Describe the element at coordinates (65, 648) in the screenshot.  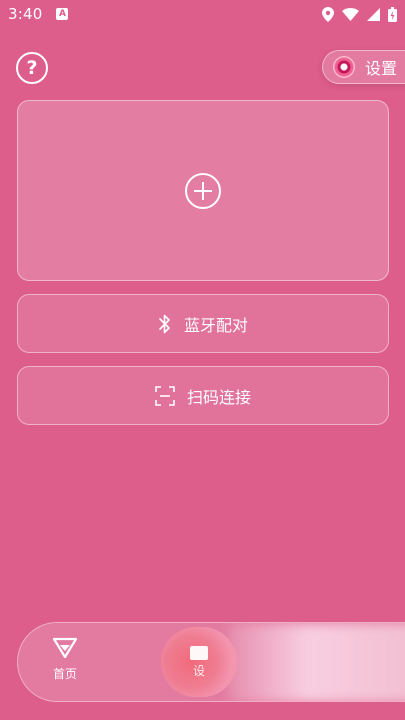
I see `home-logo-icon` at that location.